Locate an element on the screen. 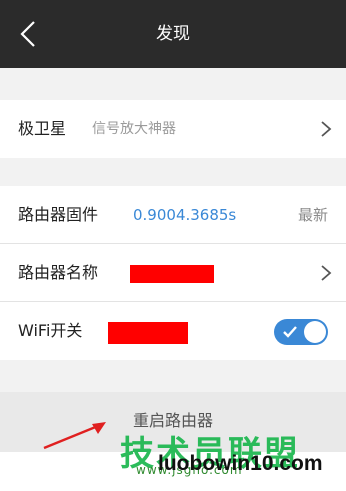 The width and height of the screenshot is (346, 491). top-bar: 发现 is located at coordinates (173, 34).